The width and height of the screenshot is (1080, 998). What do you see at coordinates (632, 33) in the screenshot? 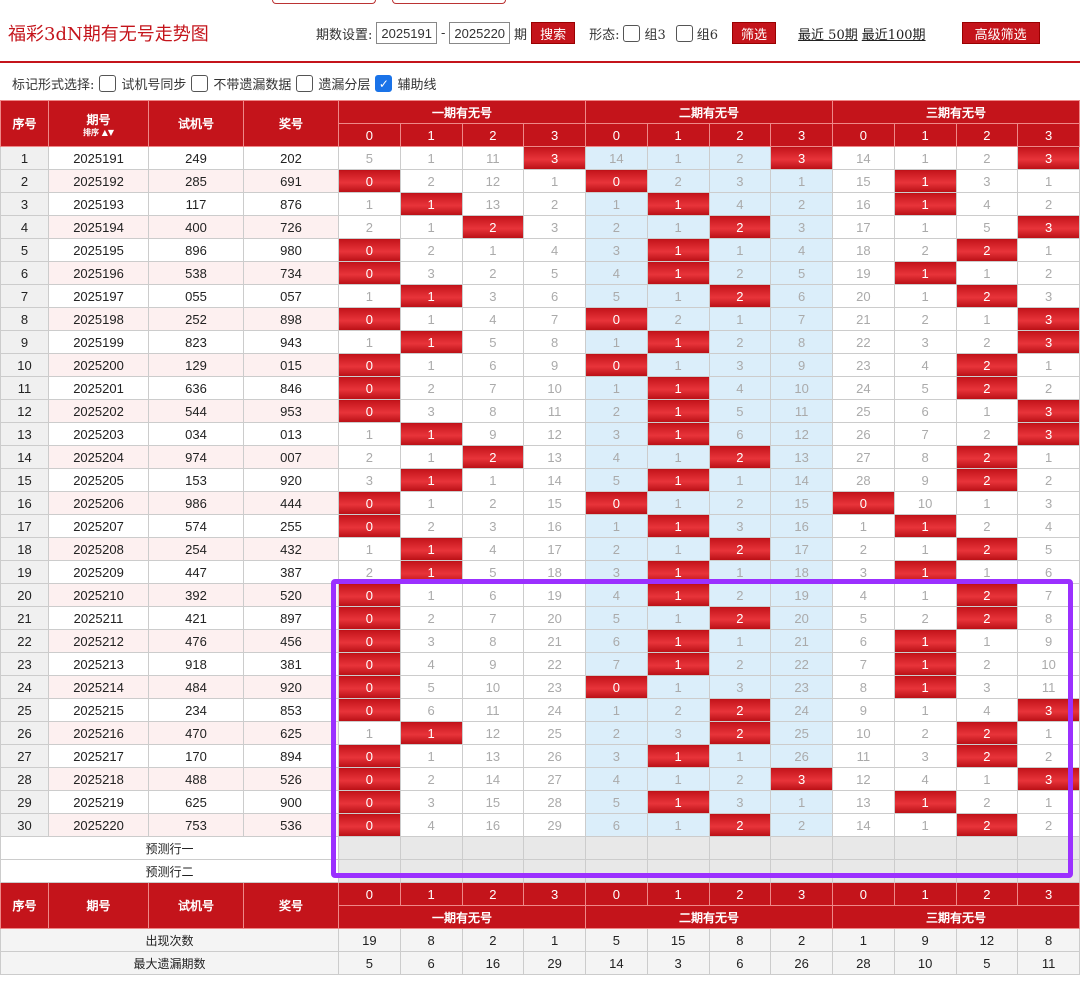
I see `group3-checkbox` at bounding box center [632, 33].